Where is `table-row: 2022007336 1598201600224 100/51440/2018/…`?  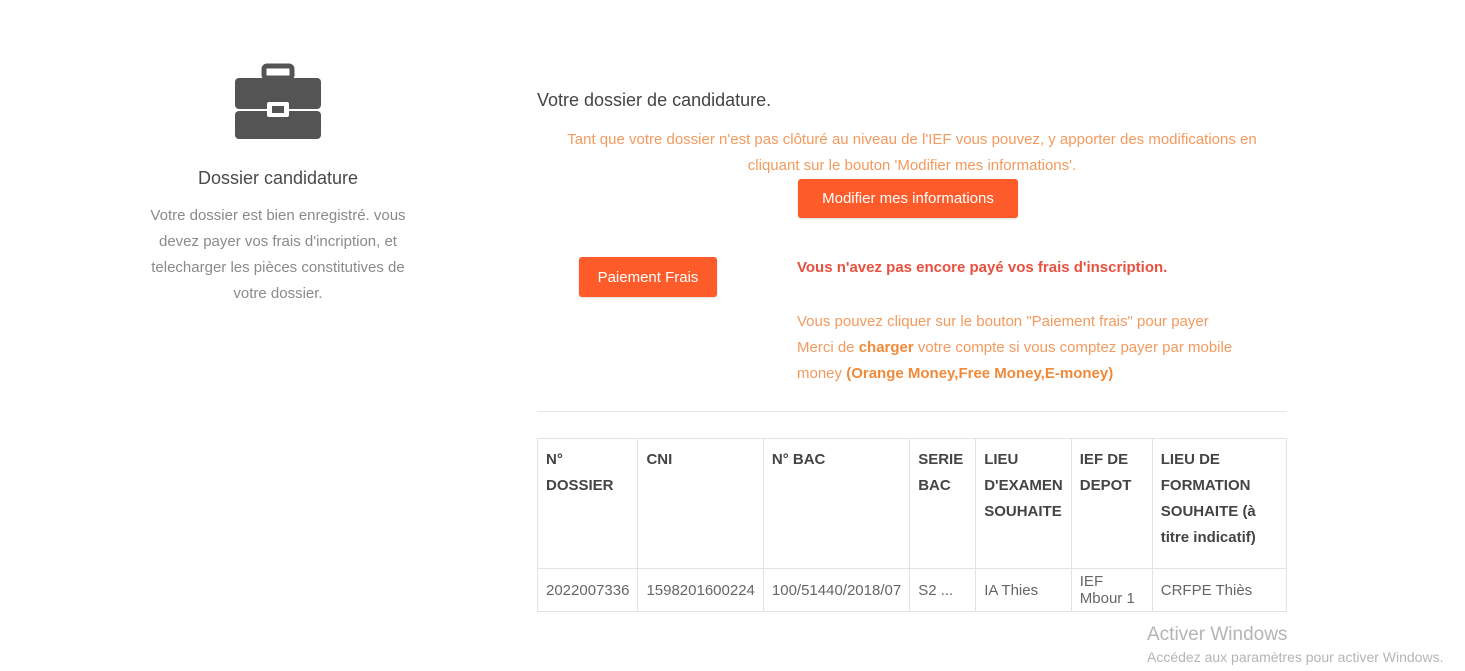
table-row: 2022007336 1598201600224 100/51440/2018/… is located at coordinates (912, 590).